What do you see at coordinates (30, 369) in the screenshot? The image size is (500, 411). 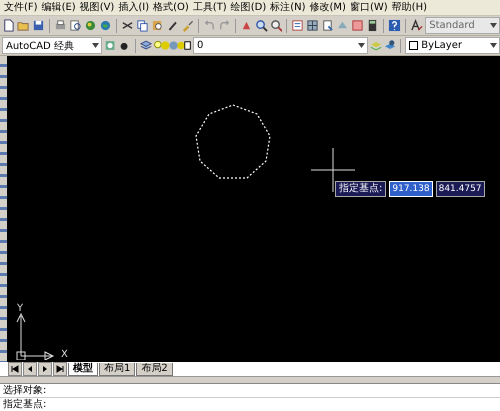 I see `previous-tab-icon` at bounding box center [30, 369].